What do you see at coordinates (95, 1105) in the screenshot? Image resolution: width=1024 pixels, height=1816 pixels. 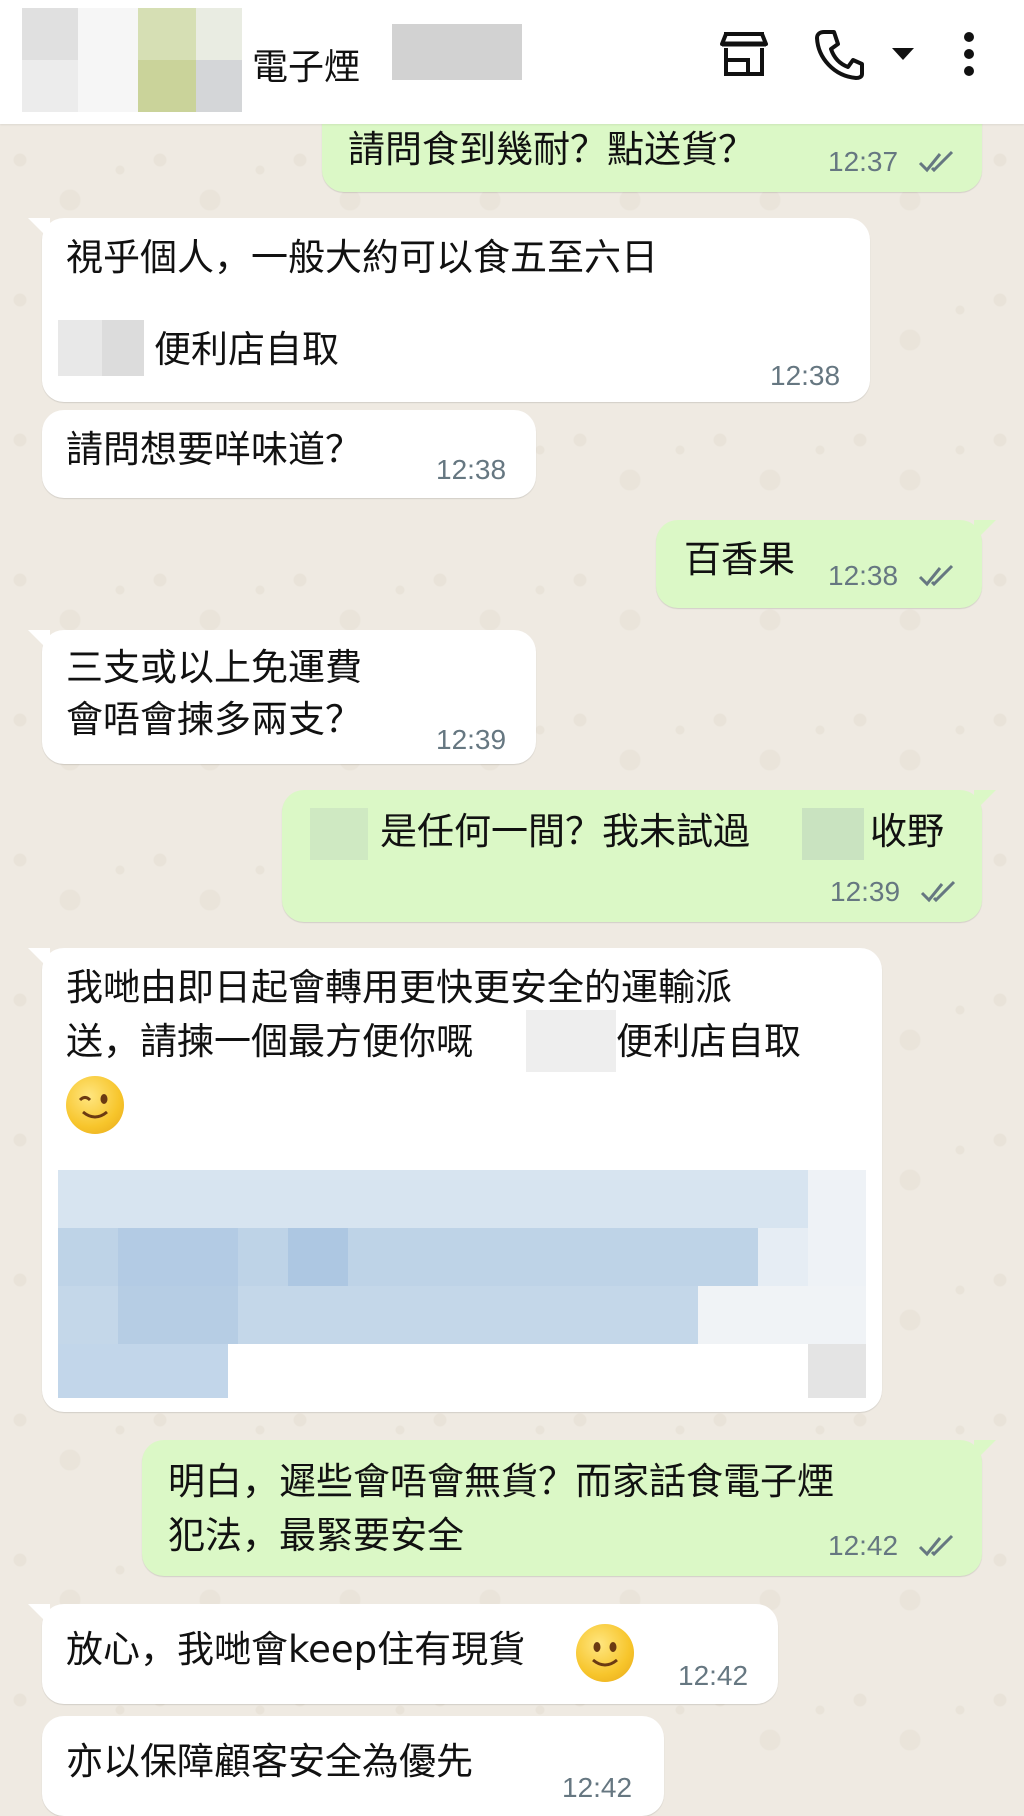 I see `wink-emoji-icon` at bounding box center [95, 1105].